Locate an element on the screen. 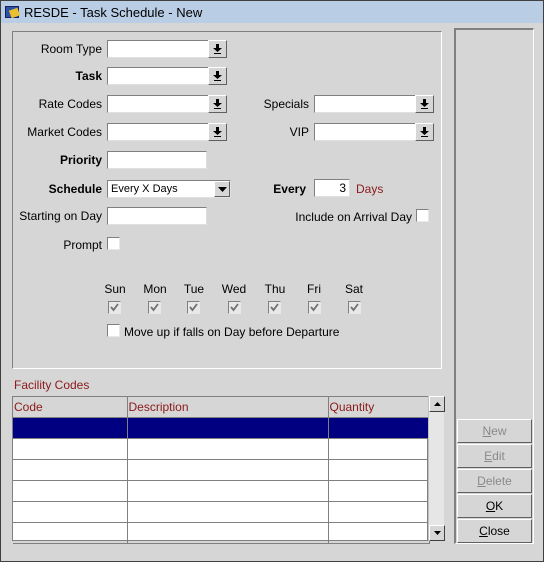  move-up-label: Move up if falls on Day before Departure is located at coordinates (232, 332).